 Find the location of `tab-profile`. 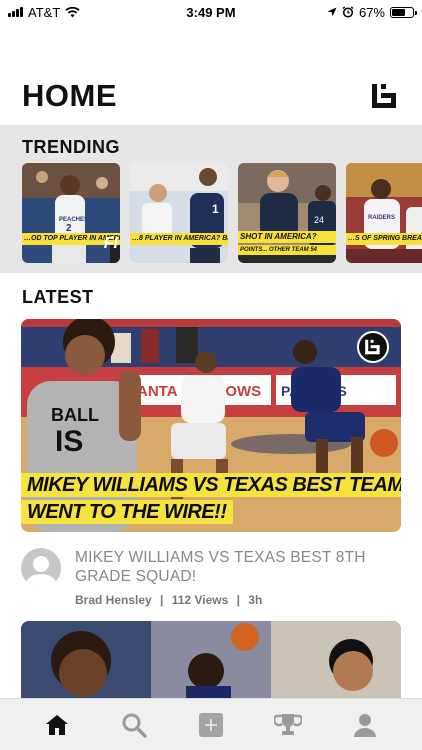

tab-profile is located at coordinates (365, 725).